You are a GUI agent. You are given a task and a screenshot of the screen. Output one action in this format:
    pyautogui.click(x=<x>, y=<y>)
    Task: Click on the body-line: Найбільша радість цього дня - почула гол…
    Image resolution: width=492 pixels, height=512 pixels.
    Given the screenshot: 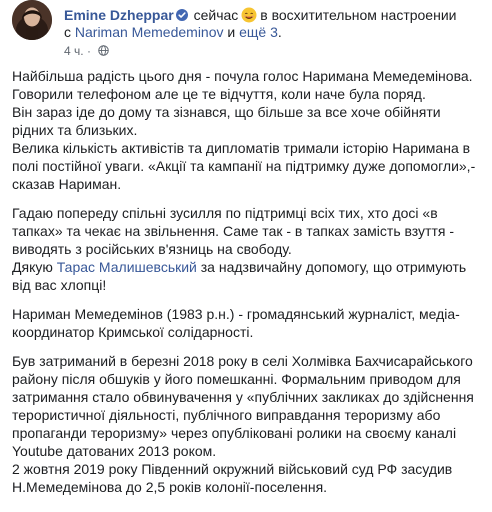 What is the action you would take?
    pyautogui.click(x=242, y=76)
    